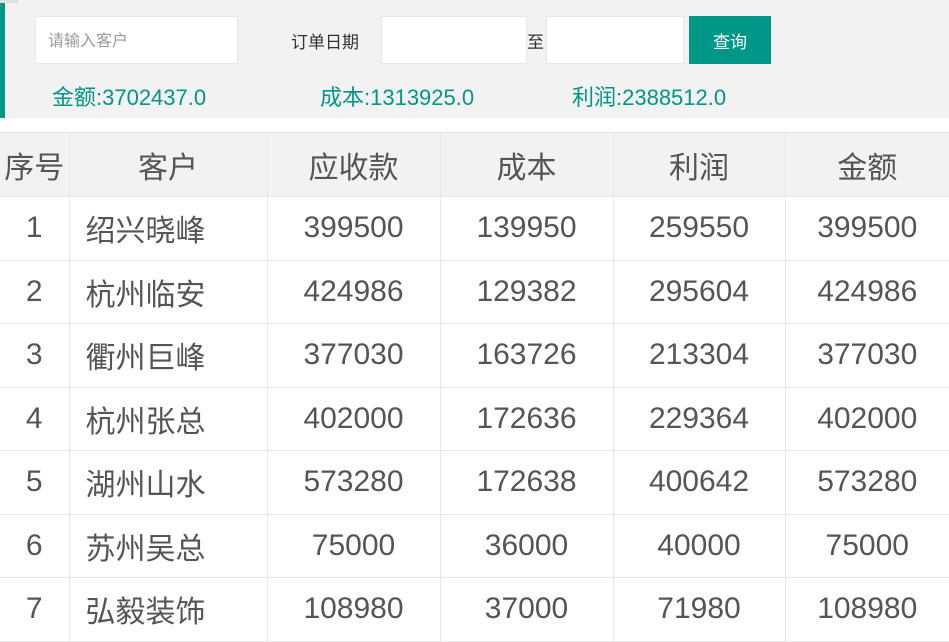 This screenshot has height=642, width=949. What do you see at coordinates (526, 418) in the screenshot?
I see `cell-cost: 172636` at bounding box center [526, 418].